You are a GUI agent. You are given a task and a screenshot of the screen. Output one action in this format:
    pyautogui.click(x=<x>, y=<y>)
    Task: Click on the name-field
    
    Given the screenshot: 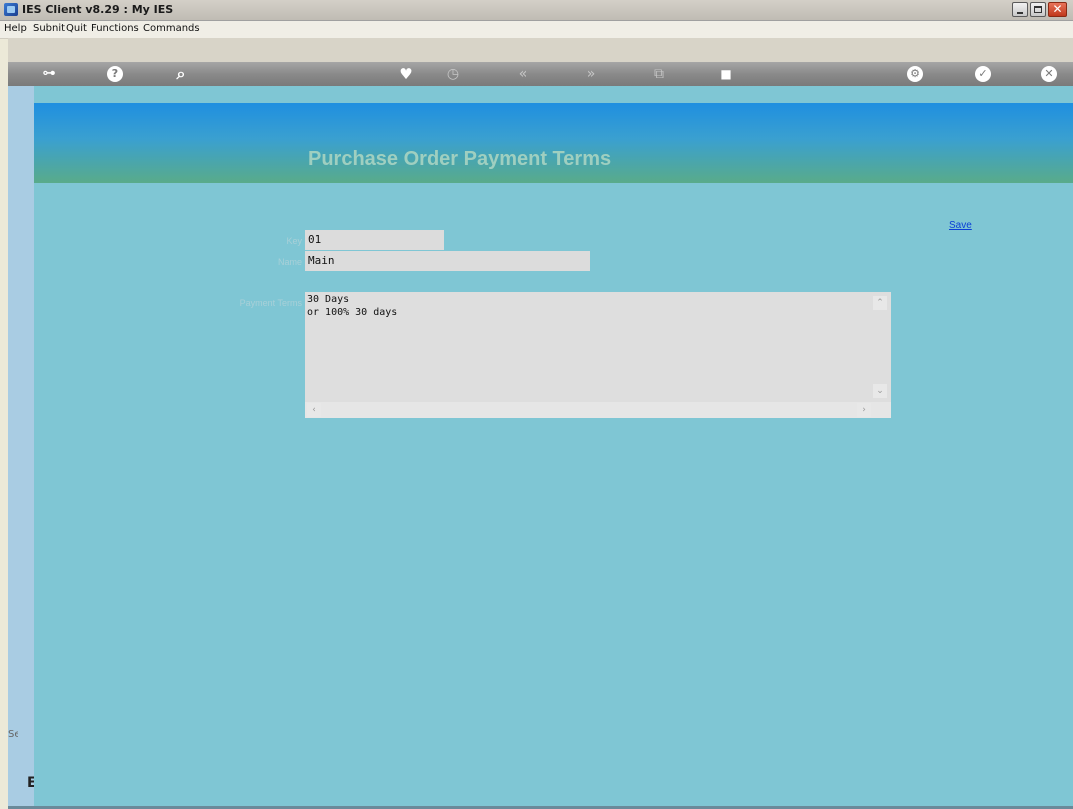 What is the action you would take?
    pyautogui.click(x=447, y=261)
    